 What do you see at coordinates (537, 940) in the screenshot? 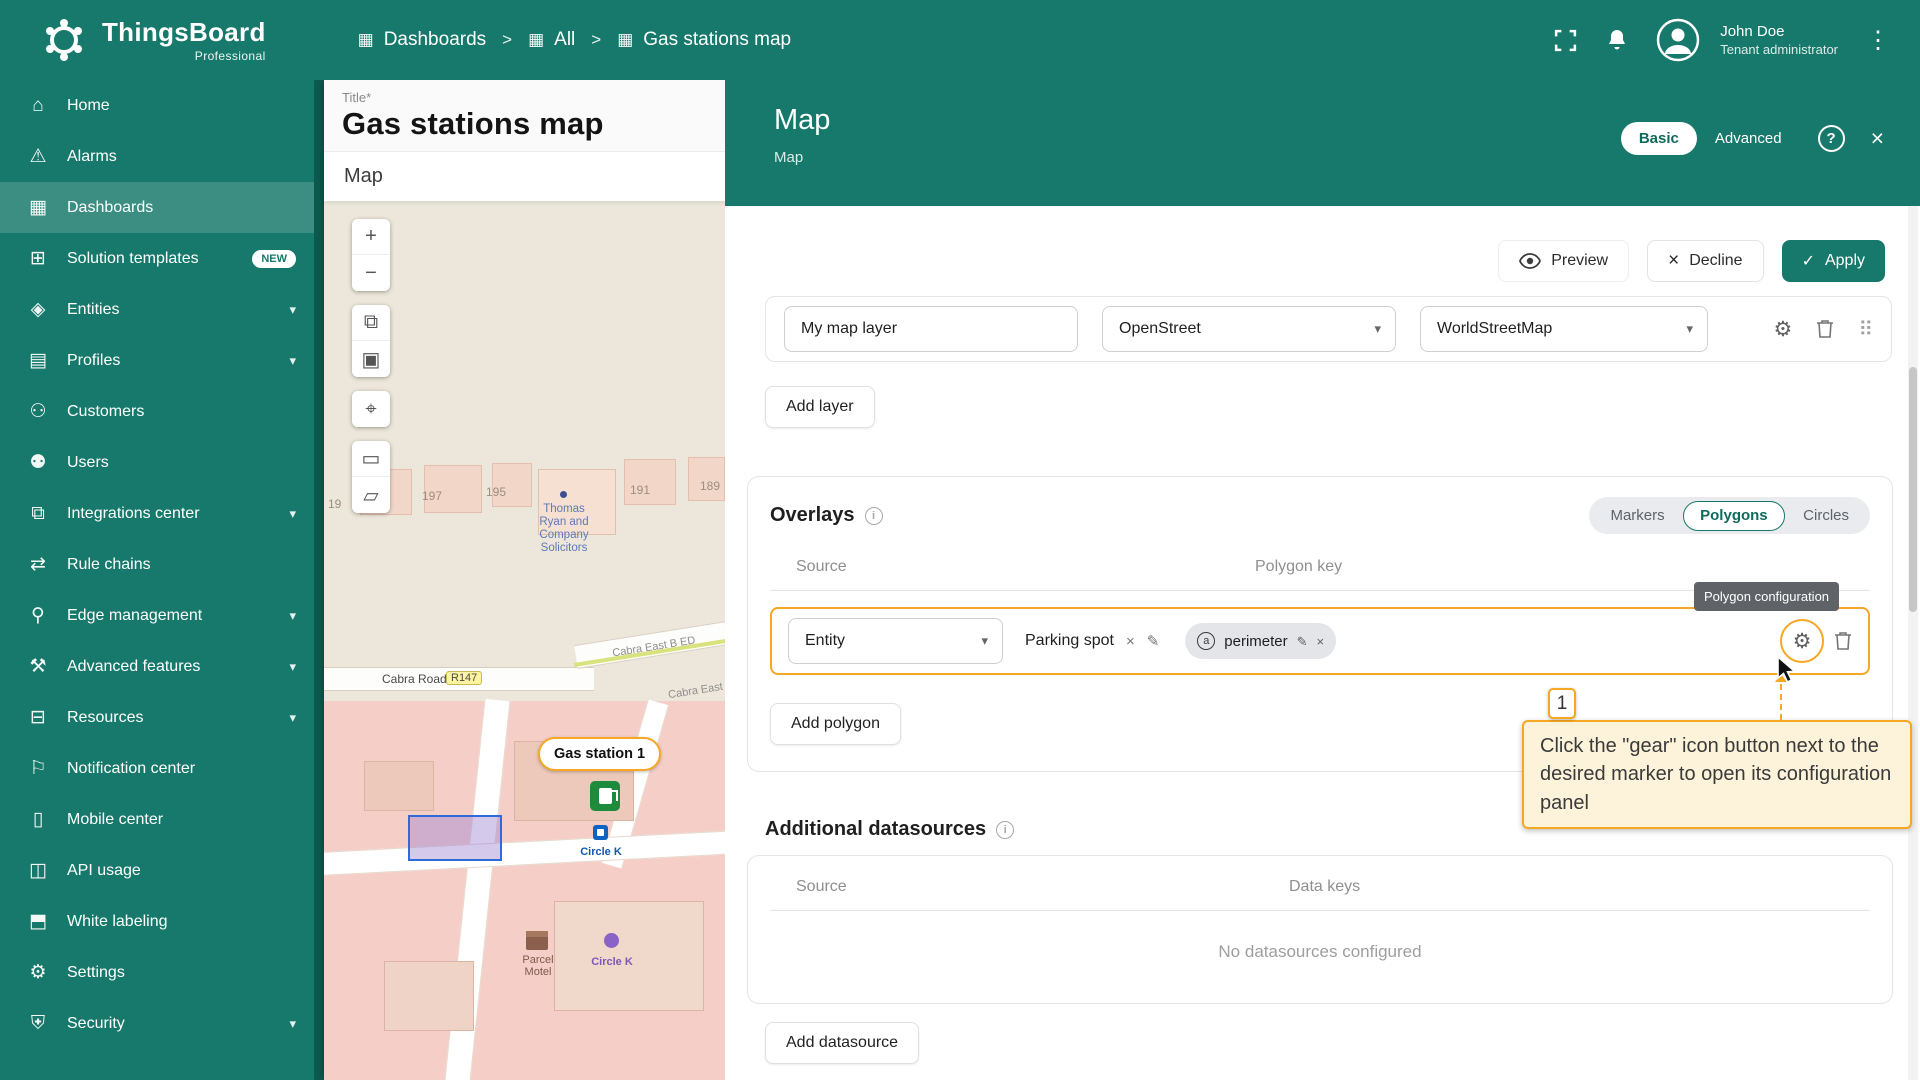
I see `parcel-motel-marker` at bounding box center [537, 940].